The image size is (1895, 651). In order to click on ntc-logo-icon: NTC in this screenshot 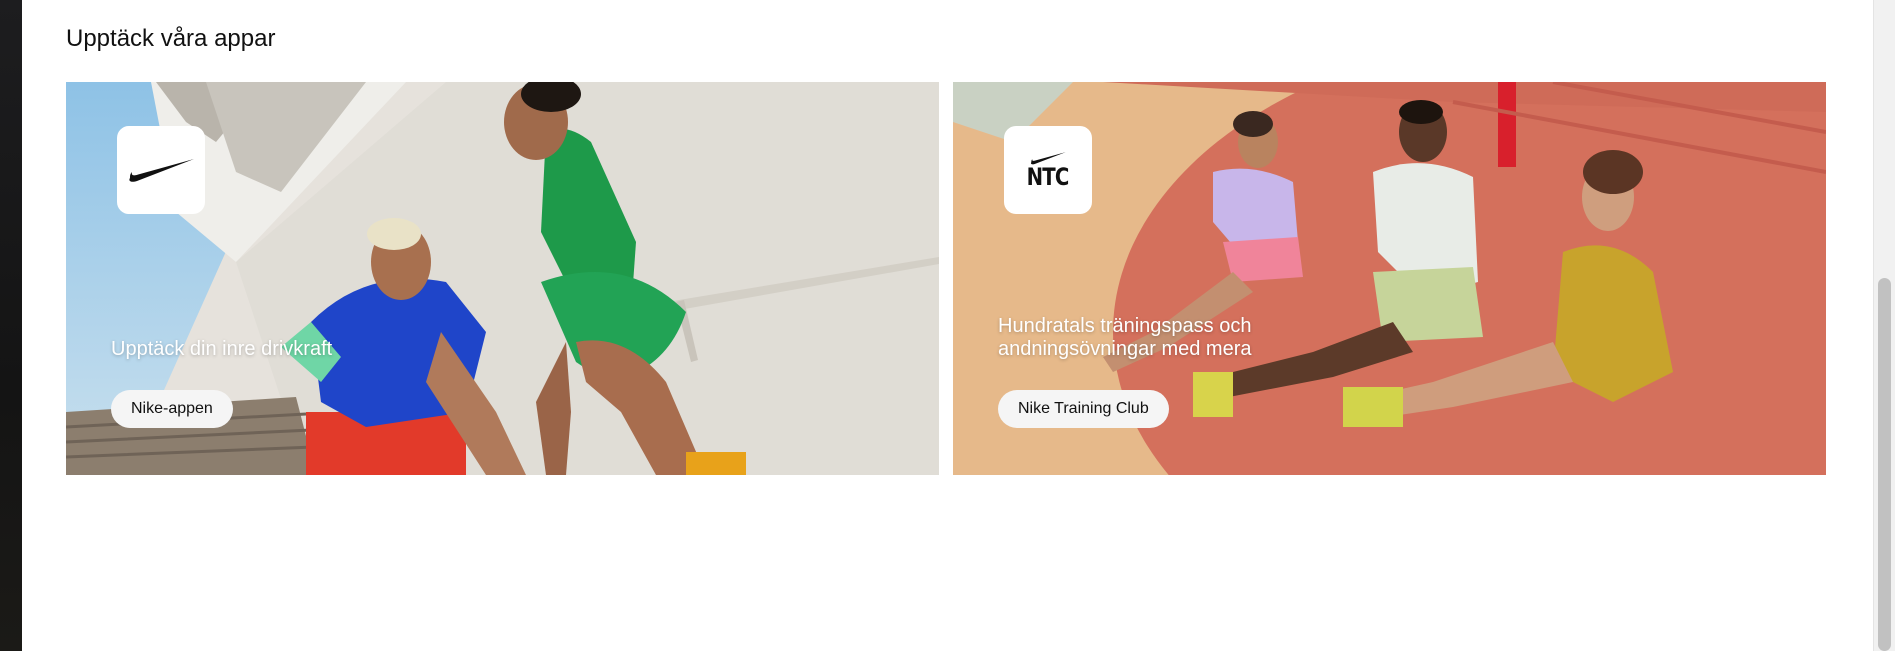, I will do `click(1047, 170)`.